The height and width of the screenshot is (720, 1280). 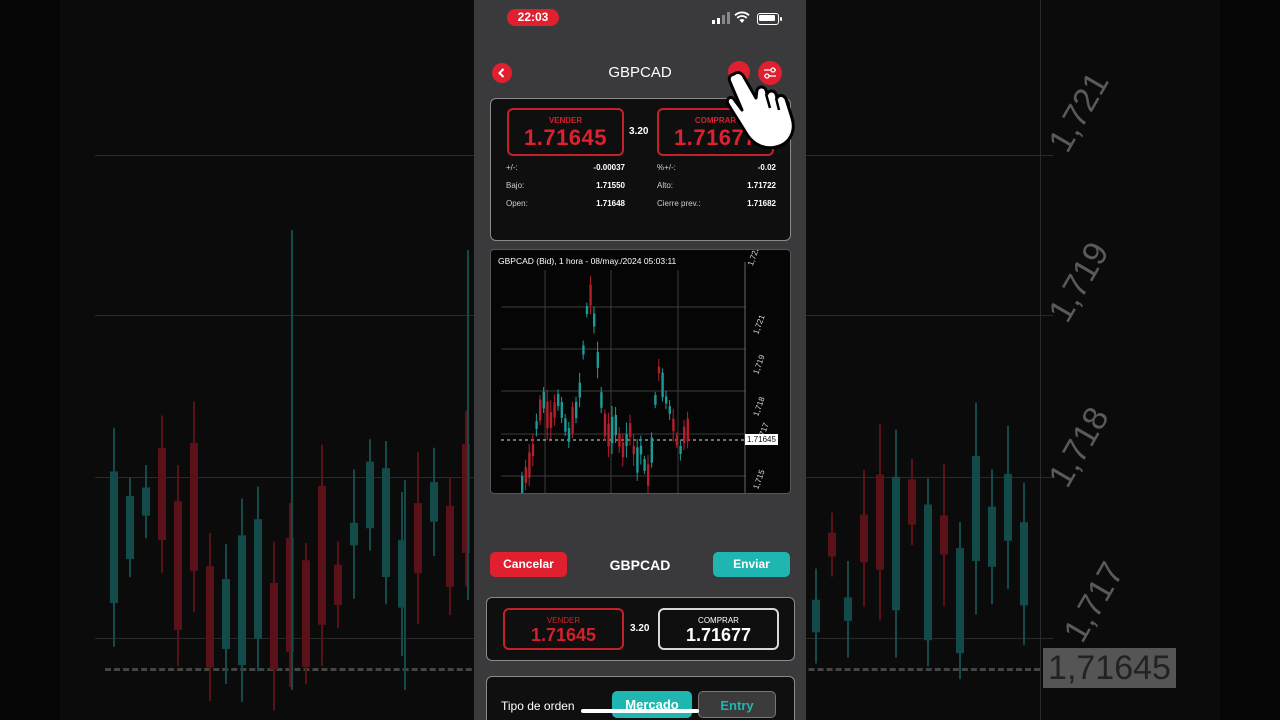 What do you see at coordinates (623, 377) in the screenshot?
I see `candlestick-chart` at bounding box center [623, 377].